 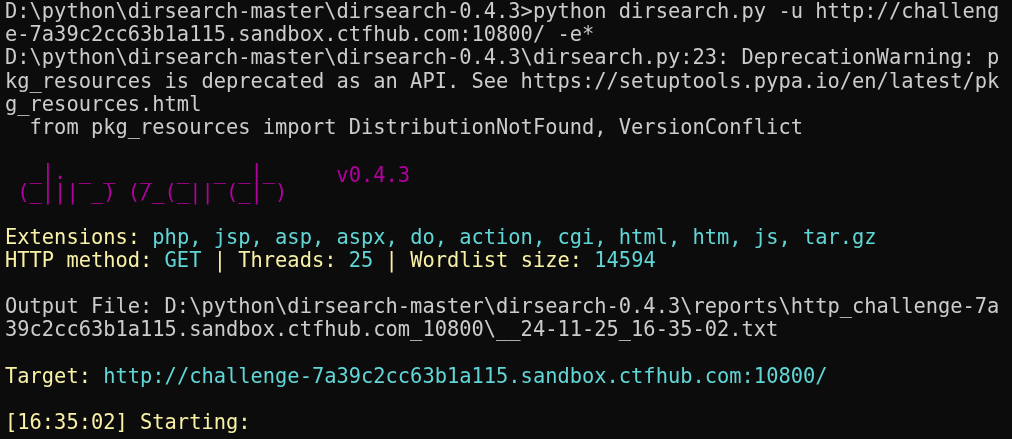 What do you see at coordinates (275, 259) in the screenshot?
I see `field-label: | Threads:` at bounding box center [275, 259].